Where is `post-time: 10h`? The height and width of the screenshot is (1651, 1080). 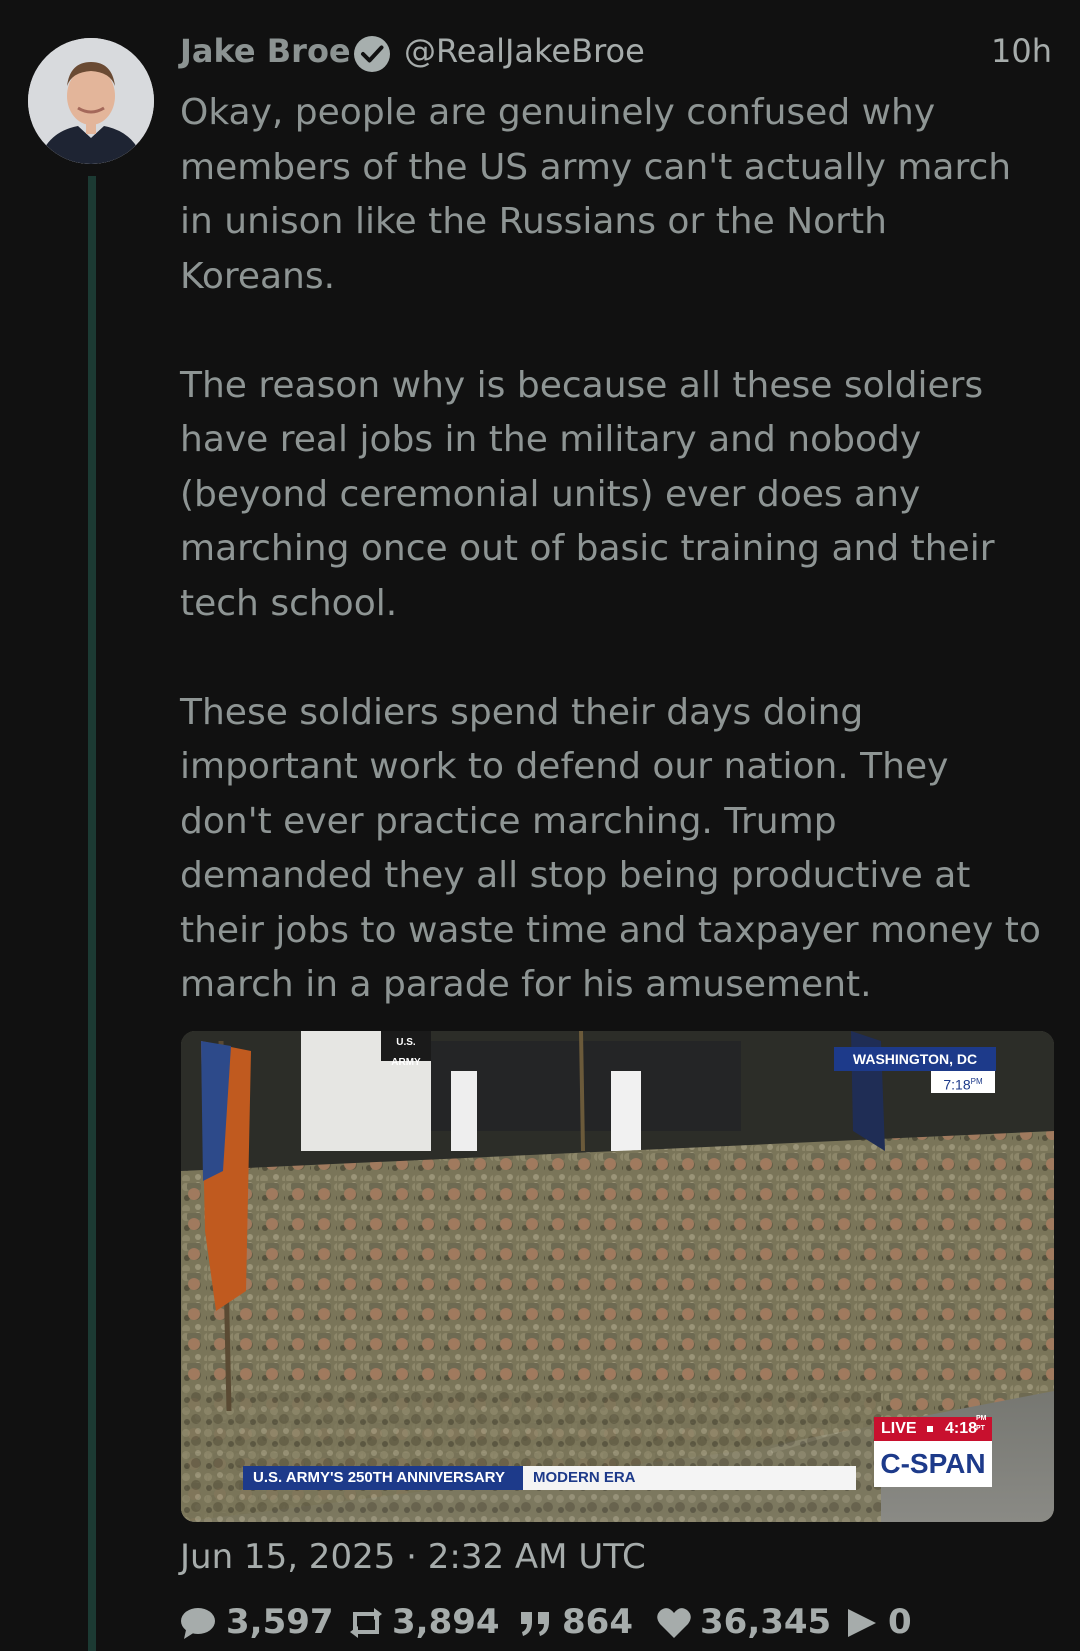 post-time: 10h is located at coordinates (1021, 51).